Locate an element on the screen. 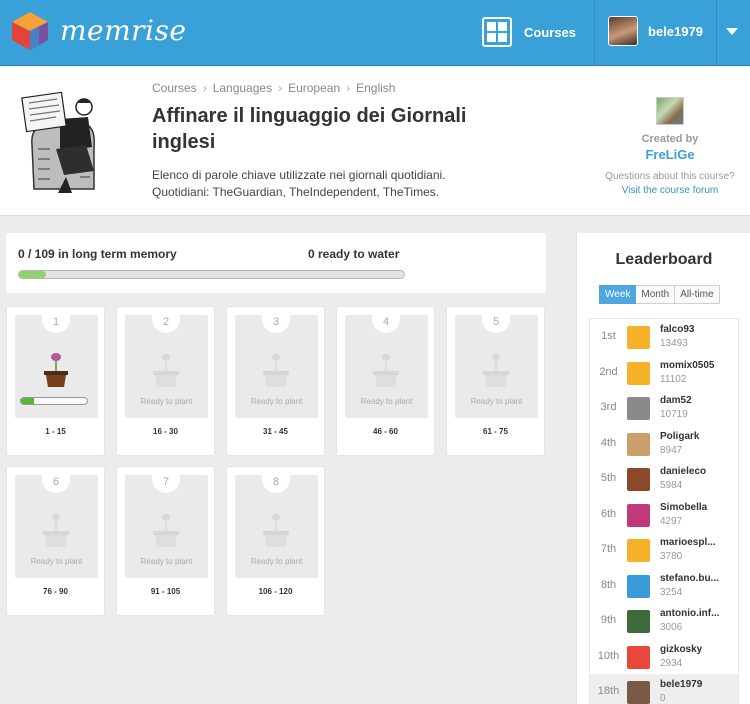 Image resolution: width=750 pixels, height=704 pixels. breadcrumb-item-english: English is located at coordinates (375, 88).